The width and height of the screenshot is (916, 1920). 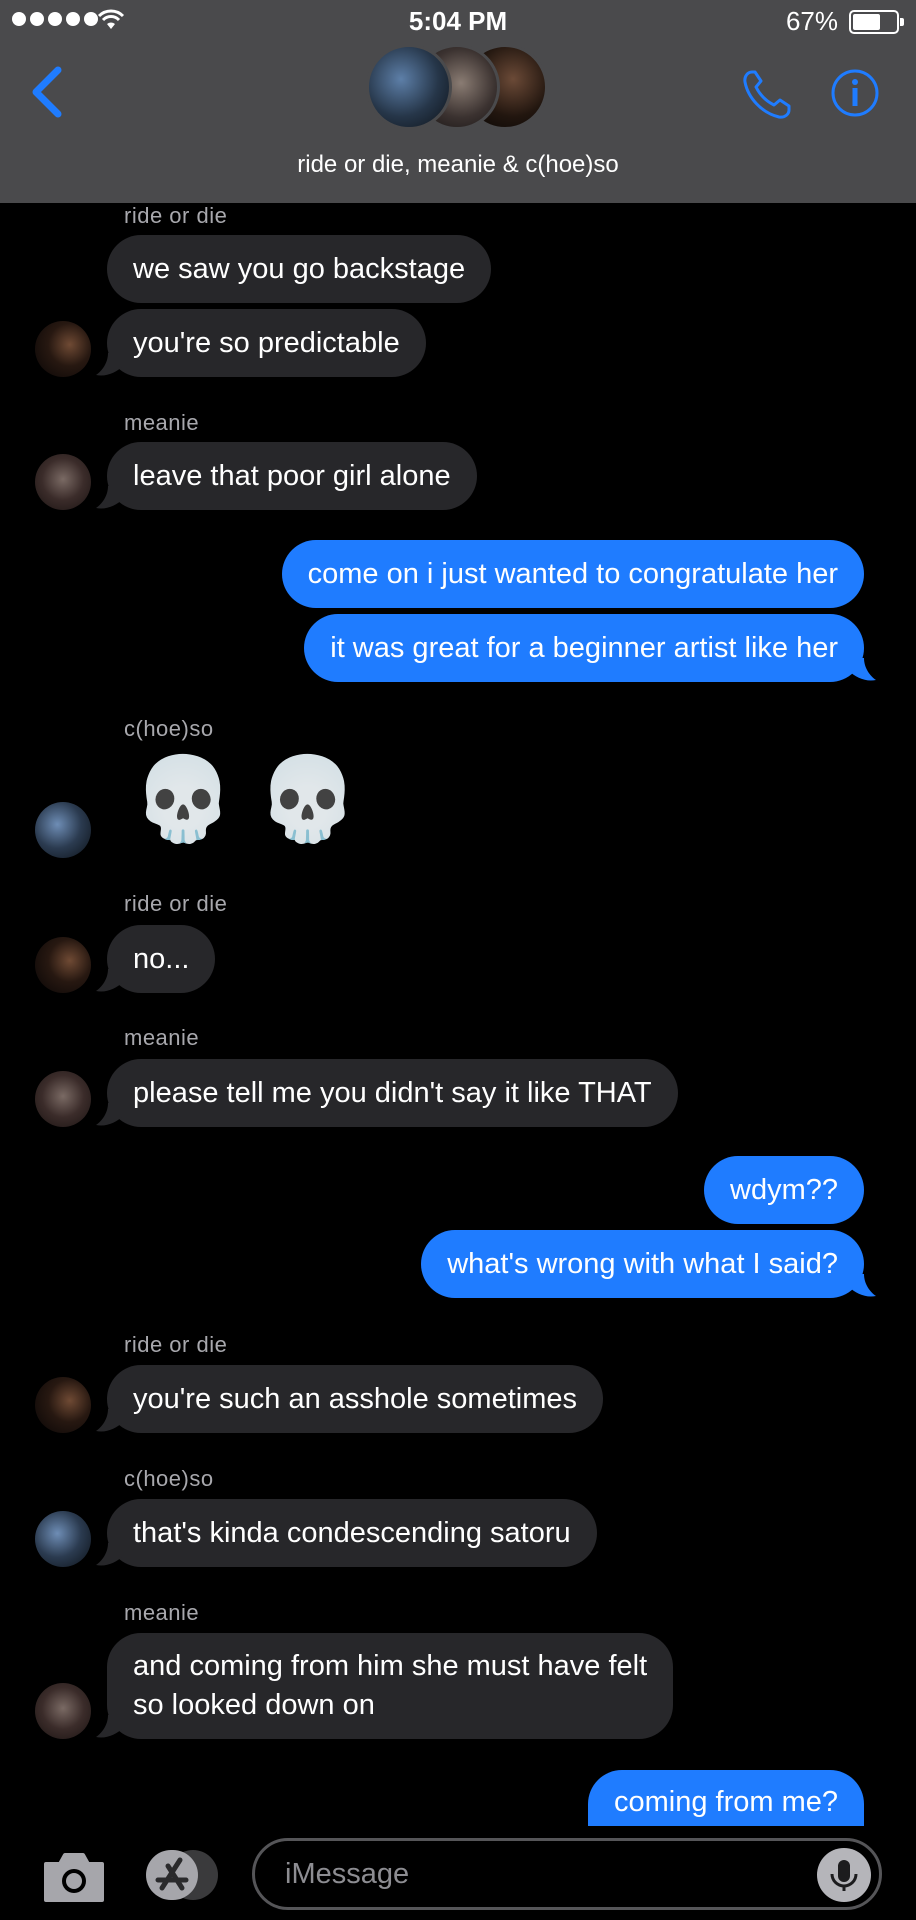 What do you see at coordinates (458, 87) in the screenshot?
I see `group-avatars` at bounding box center [458, 87].